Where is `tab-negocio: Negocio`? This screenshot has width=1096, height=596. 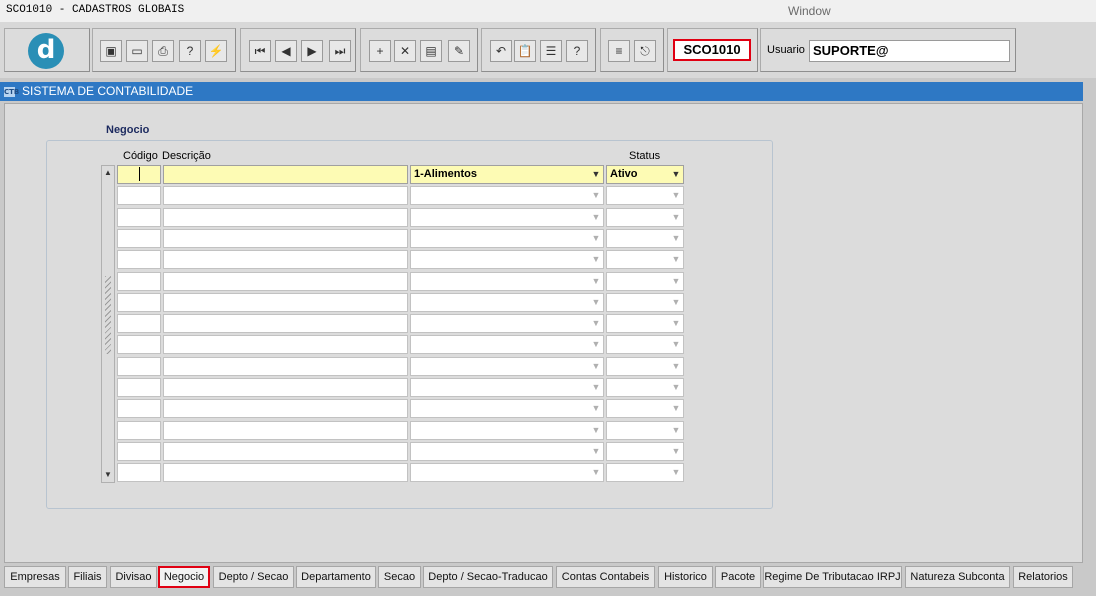 tab-negocio: Negocio is located at coordinates (184, 577).